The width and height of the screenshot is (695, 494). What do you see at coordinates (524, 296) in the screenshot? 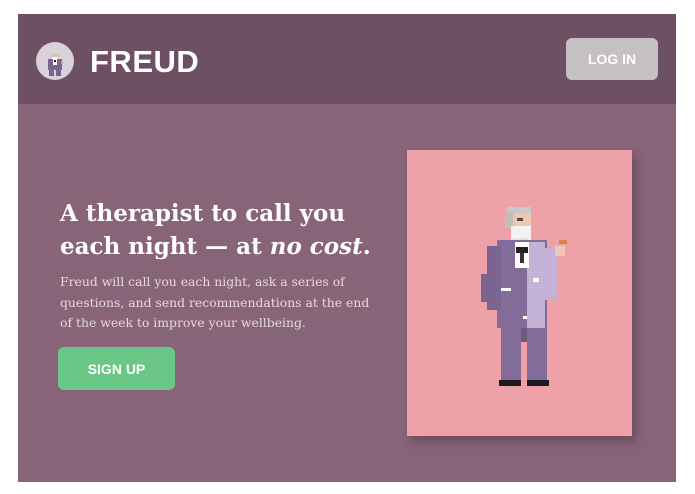
I see `pixel-art-freud-icon` at bounding box center [524, 296].